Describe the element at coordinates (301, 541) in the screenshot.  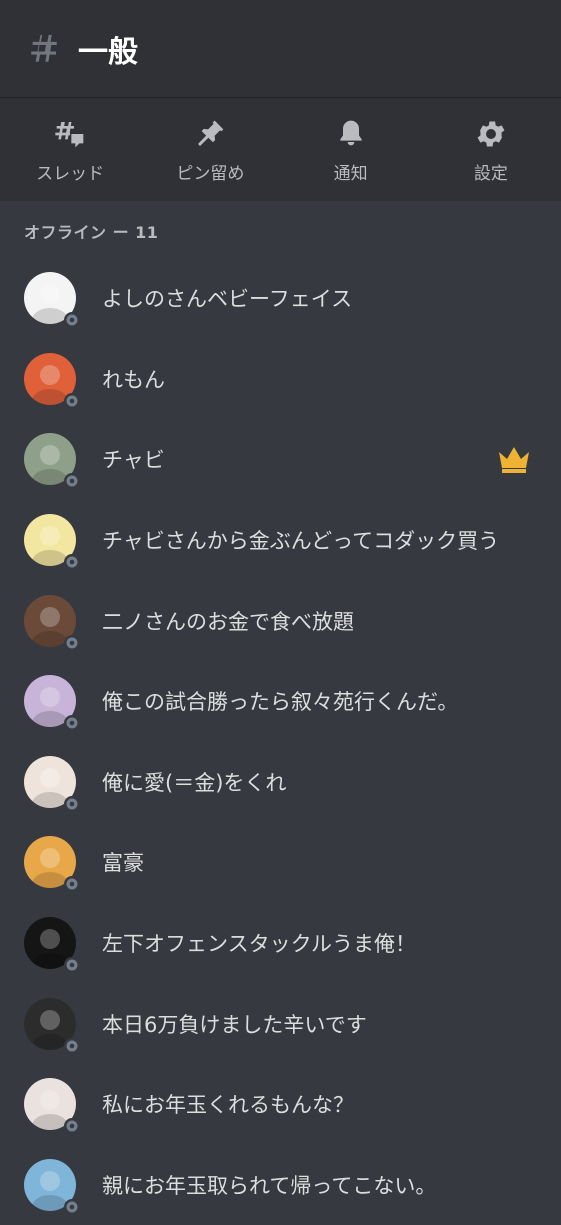
I see `member-name: チャビさんから金ぶんどってコダック買う` at that location.